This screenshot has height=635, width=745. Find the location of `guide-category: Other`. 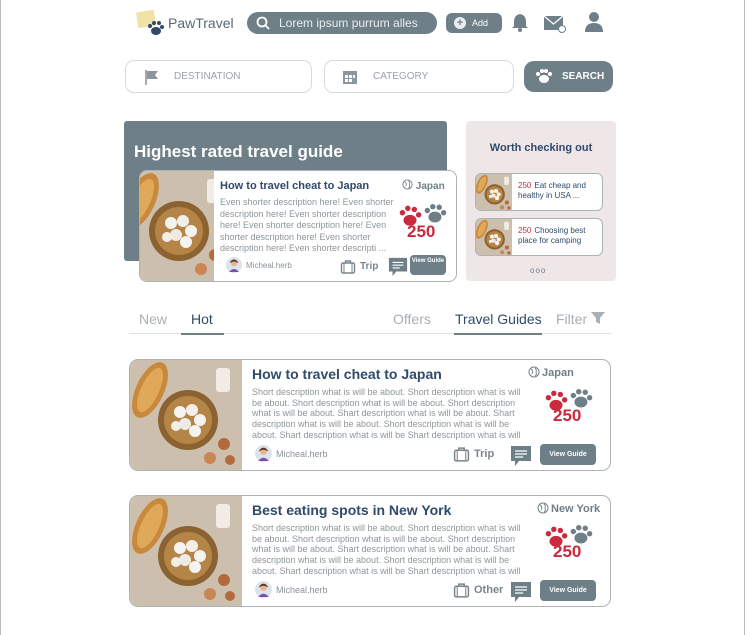

guide-category: Other is located at coordinates (478, 592).